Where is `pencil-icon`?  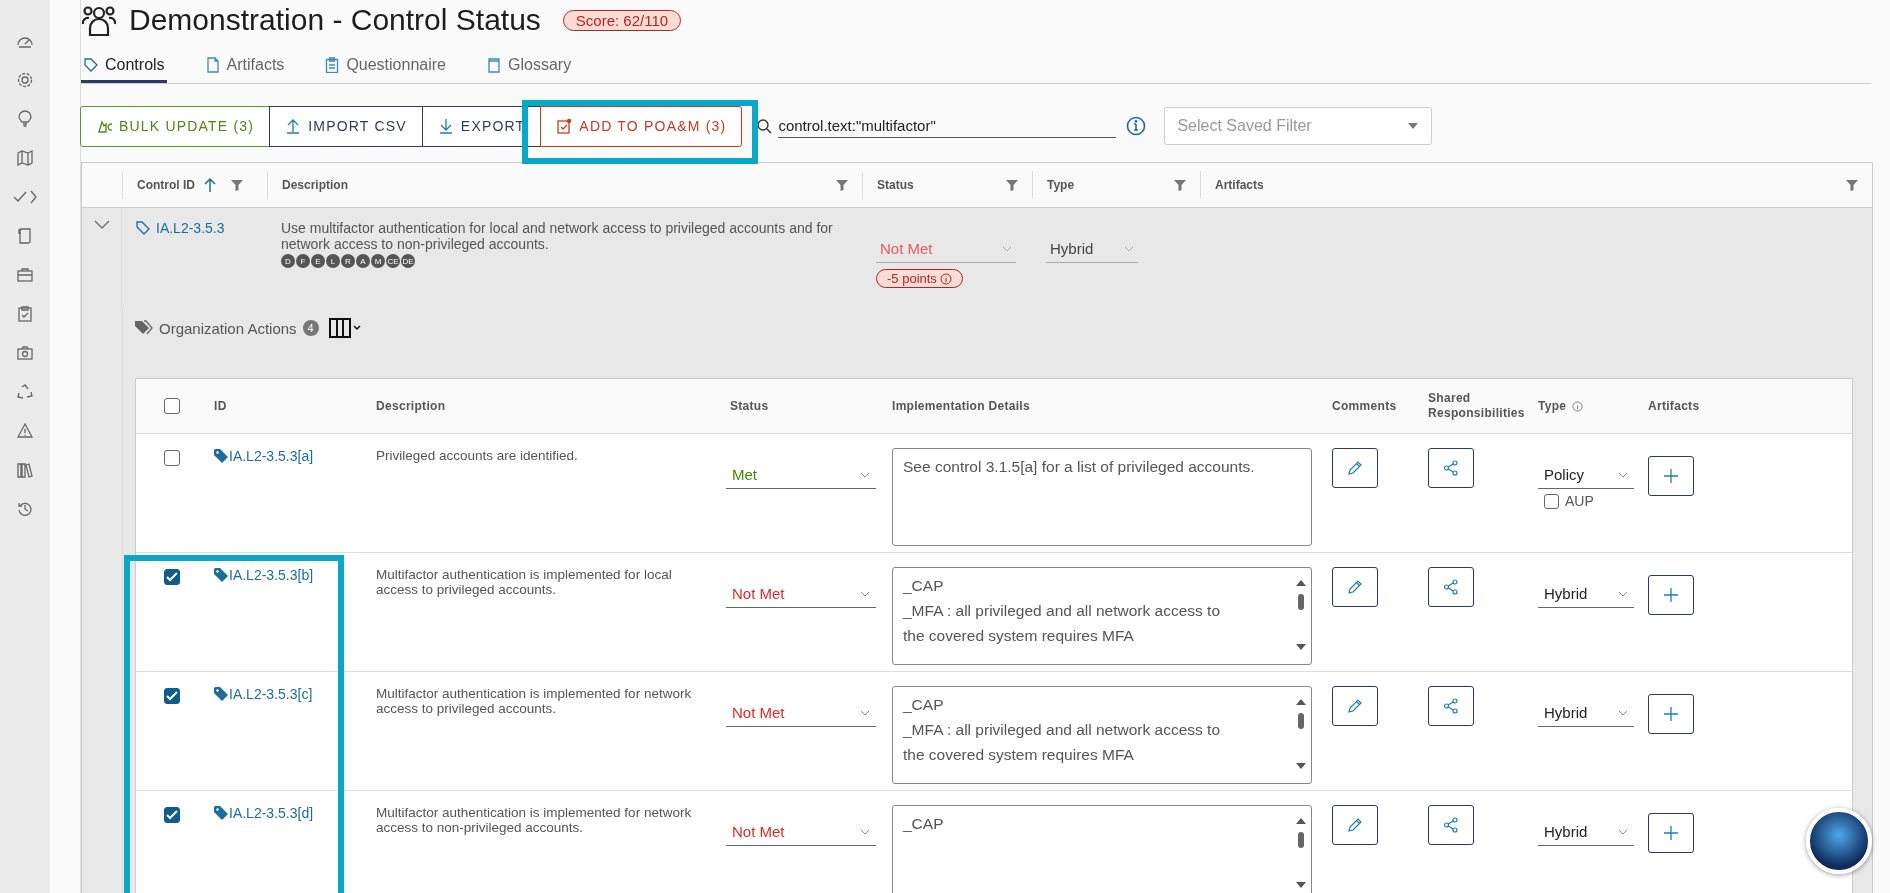
pencil-icon is located at coordinates (1355, 468).